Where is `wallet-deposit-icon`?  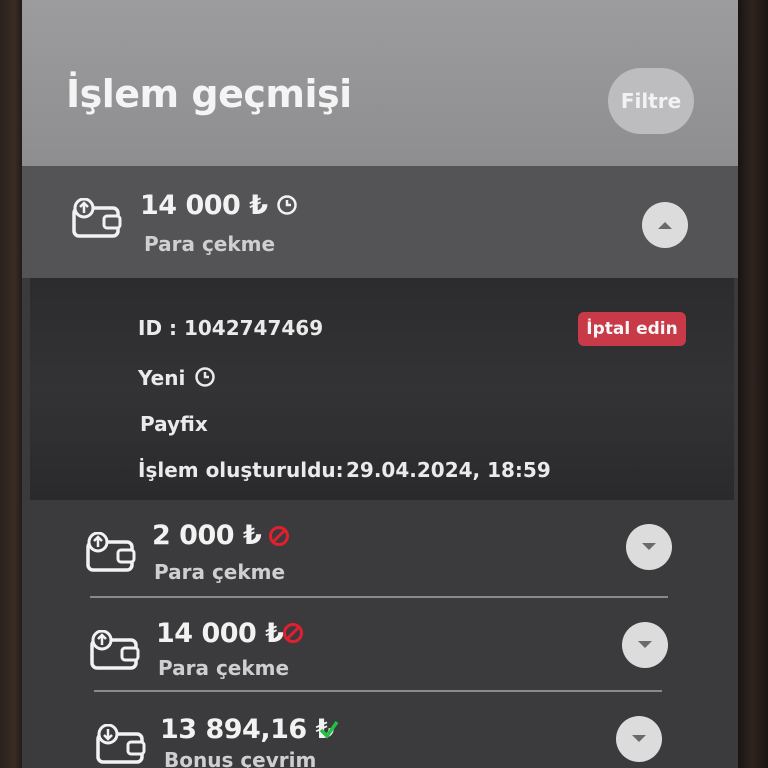
wallet-deposit-icon is located at coordinates (121, 744).